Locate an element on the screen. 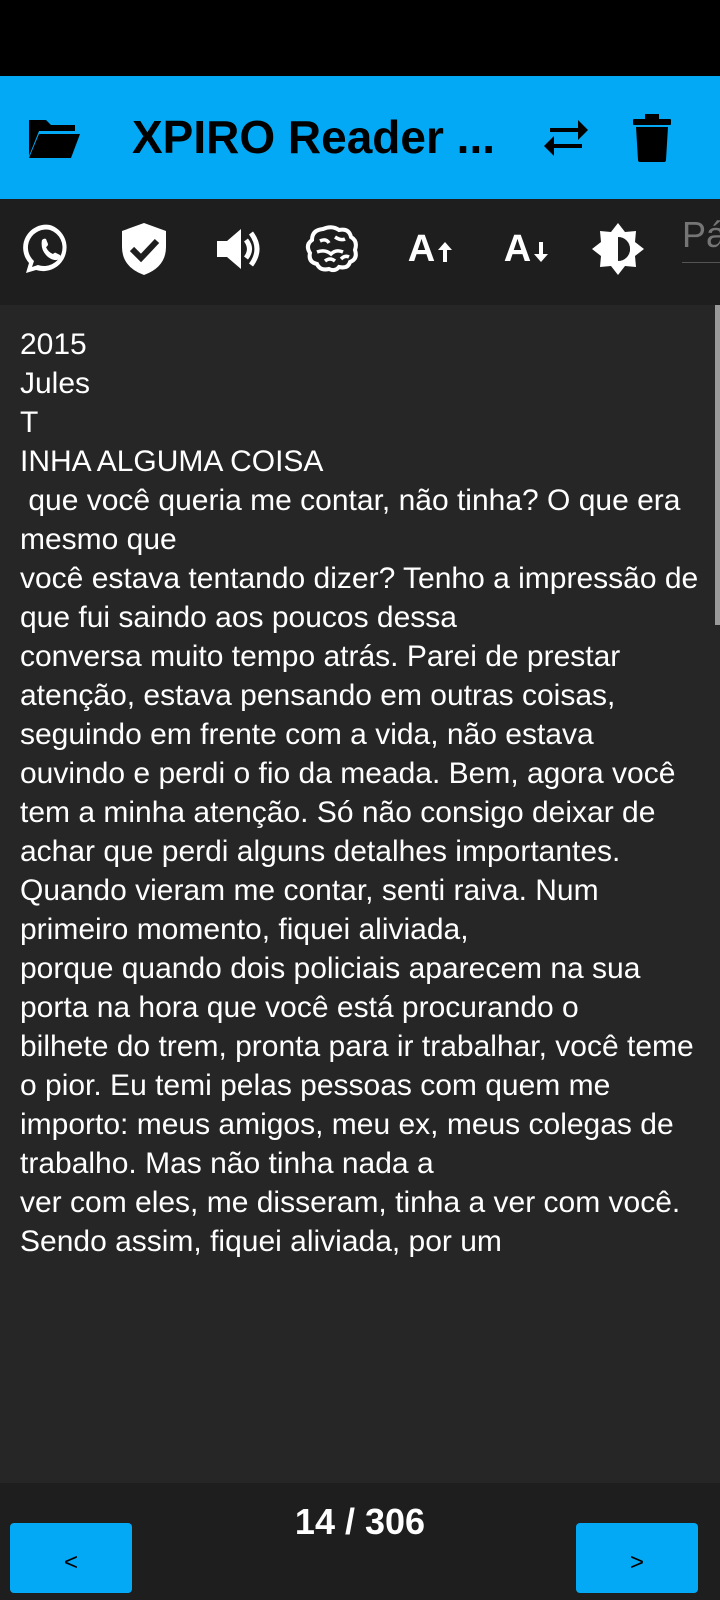  brightness-icon is located at coordinates (618, 249).